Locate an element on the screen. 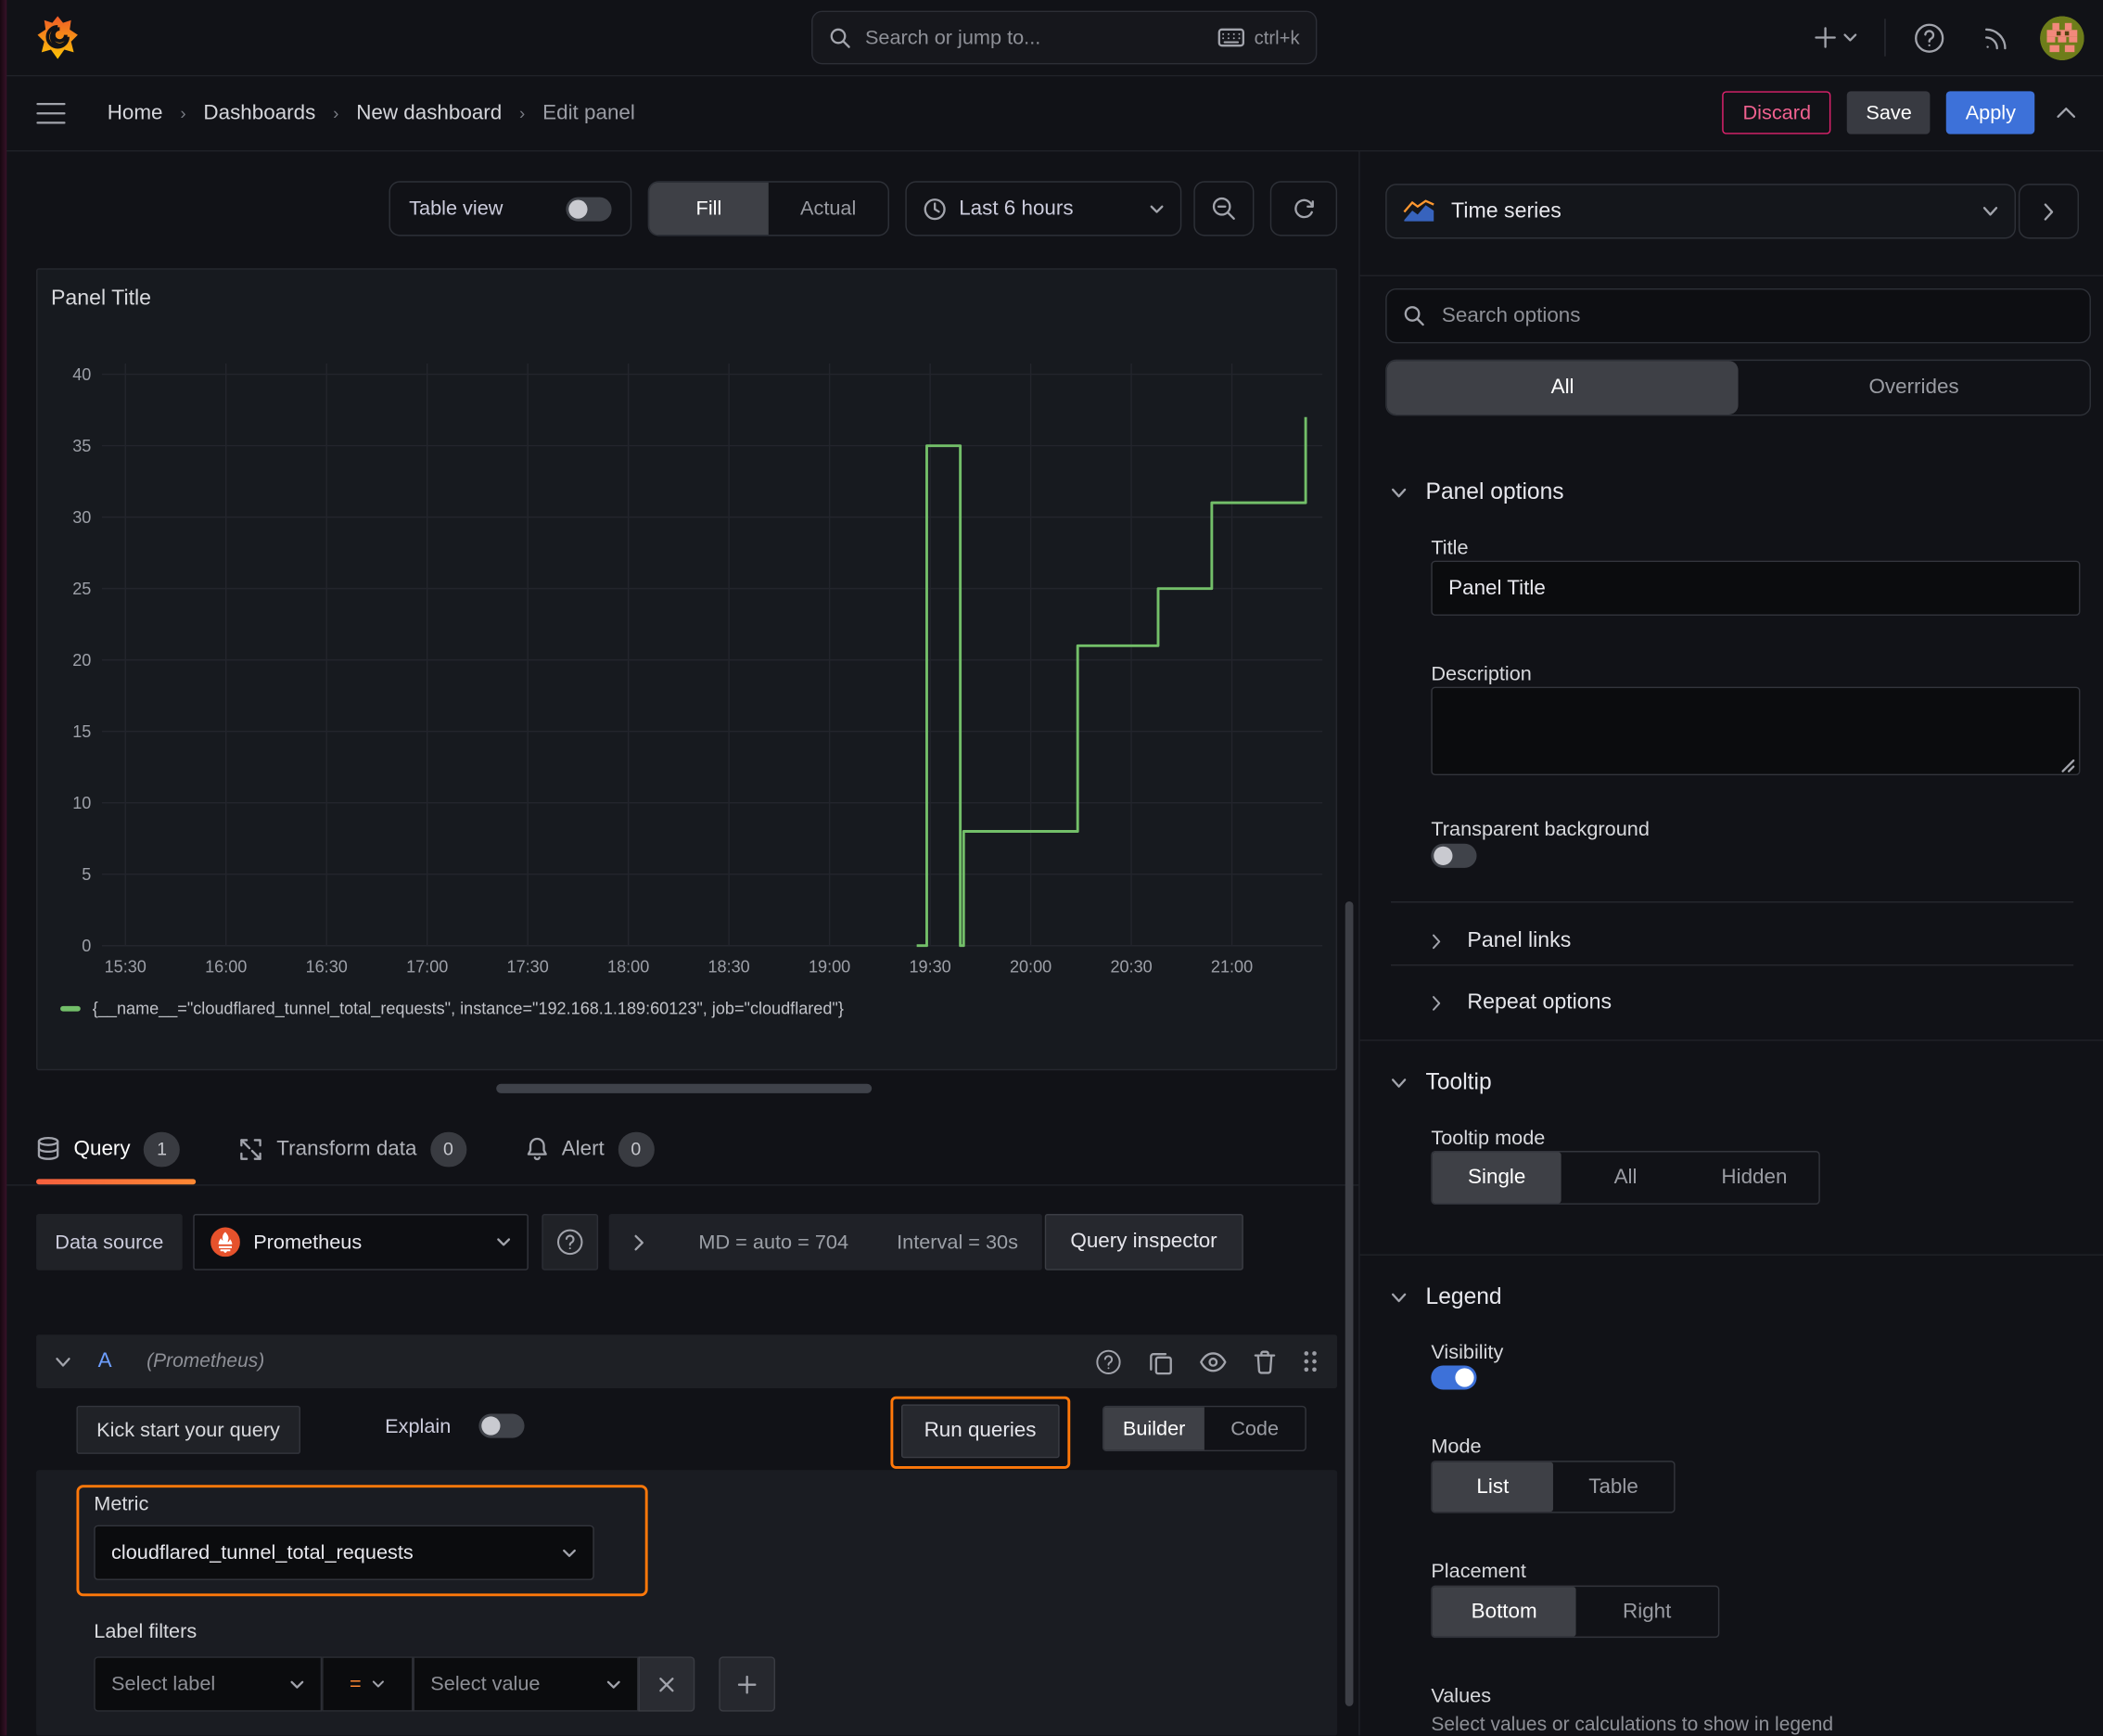 The width and height of the screenshot is (2103, 1736). tab-alert-label: Alert is located at coordinates (583, 1148).